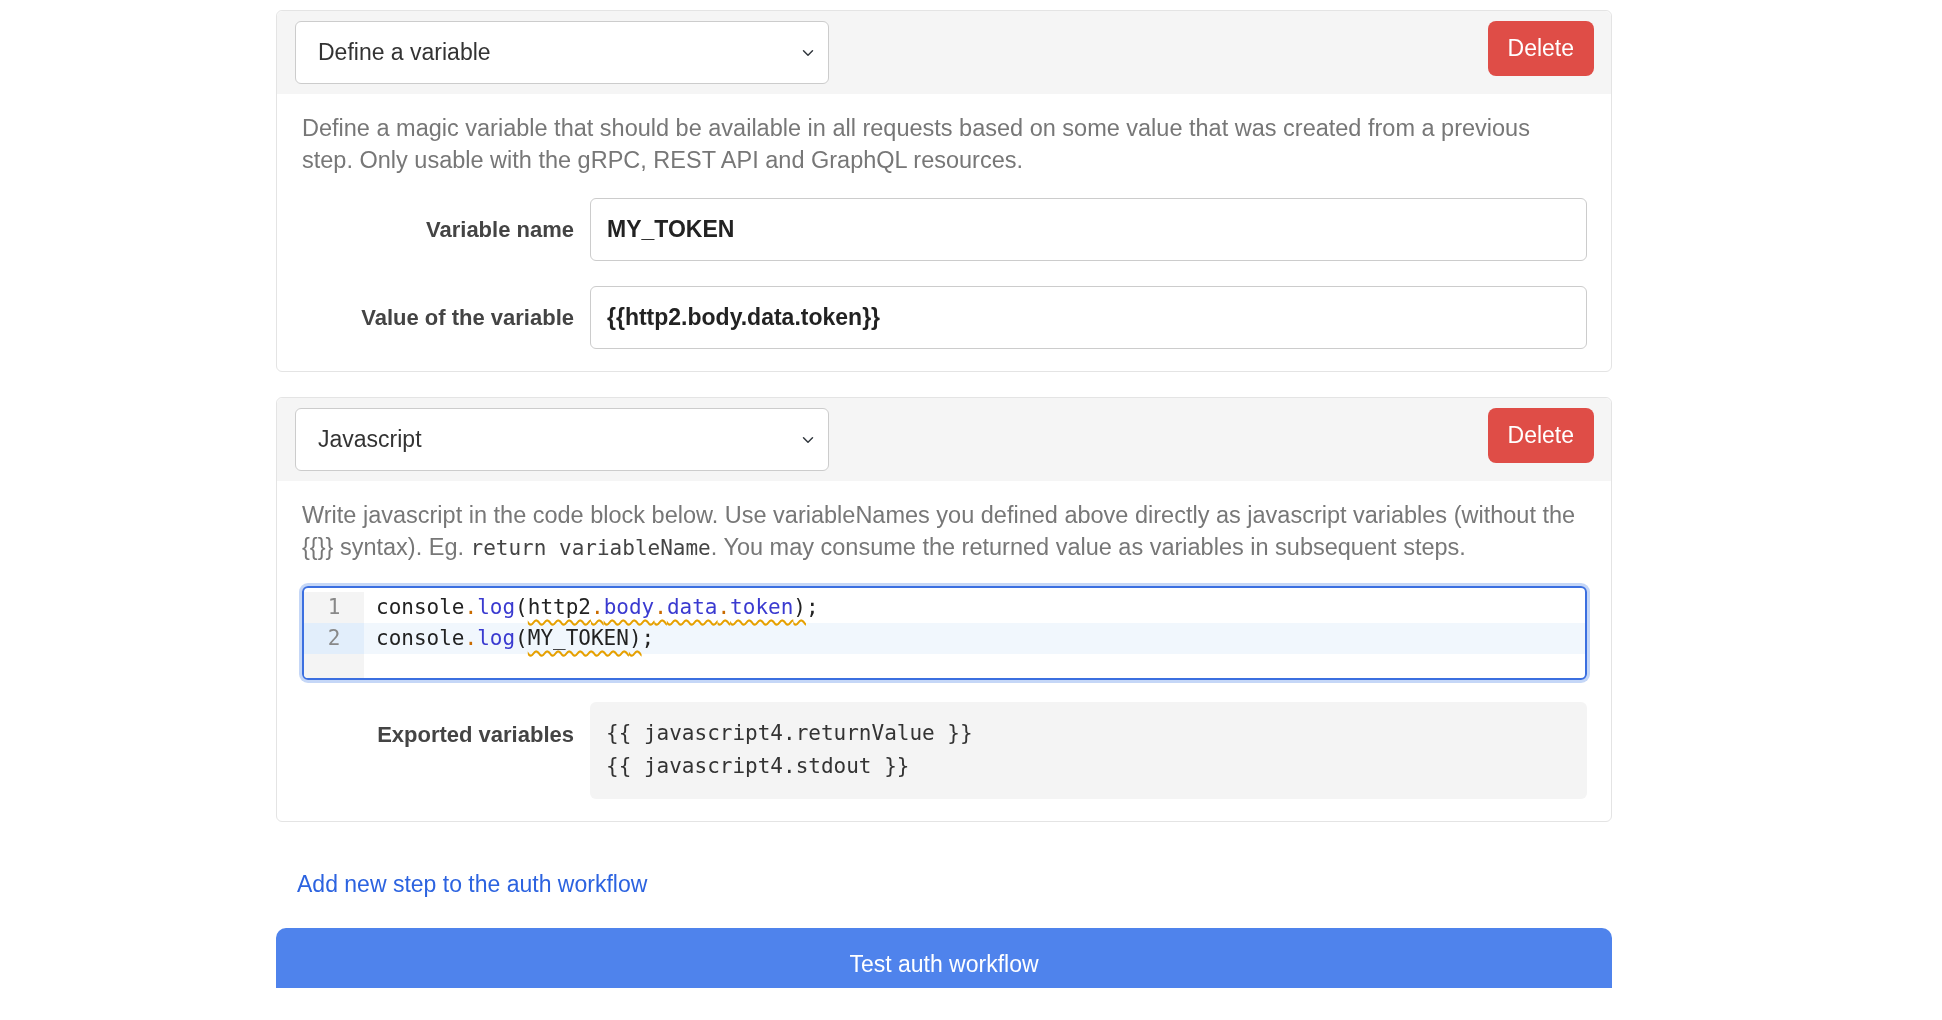 The width and height of the screenshot is (1942, 1020). What do you see at coordinates (562, 52) in the screenshot?
I see `step-type-select: Define a variable` at bounding box center [562, 52].